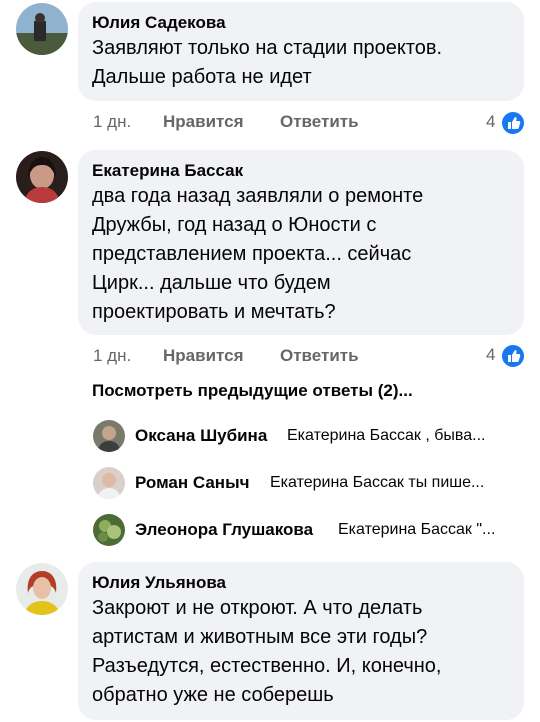  What do you see at coordinates (202, 77) in the screenshot?
I see `comment-text: Дальше работа не идет` at bounding box center [202, 77].